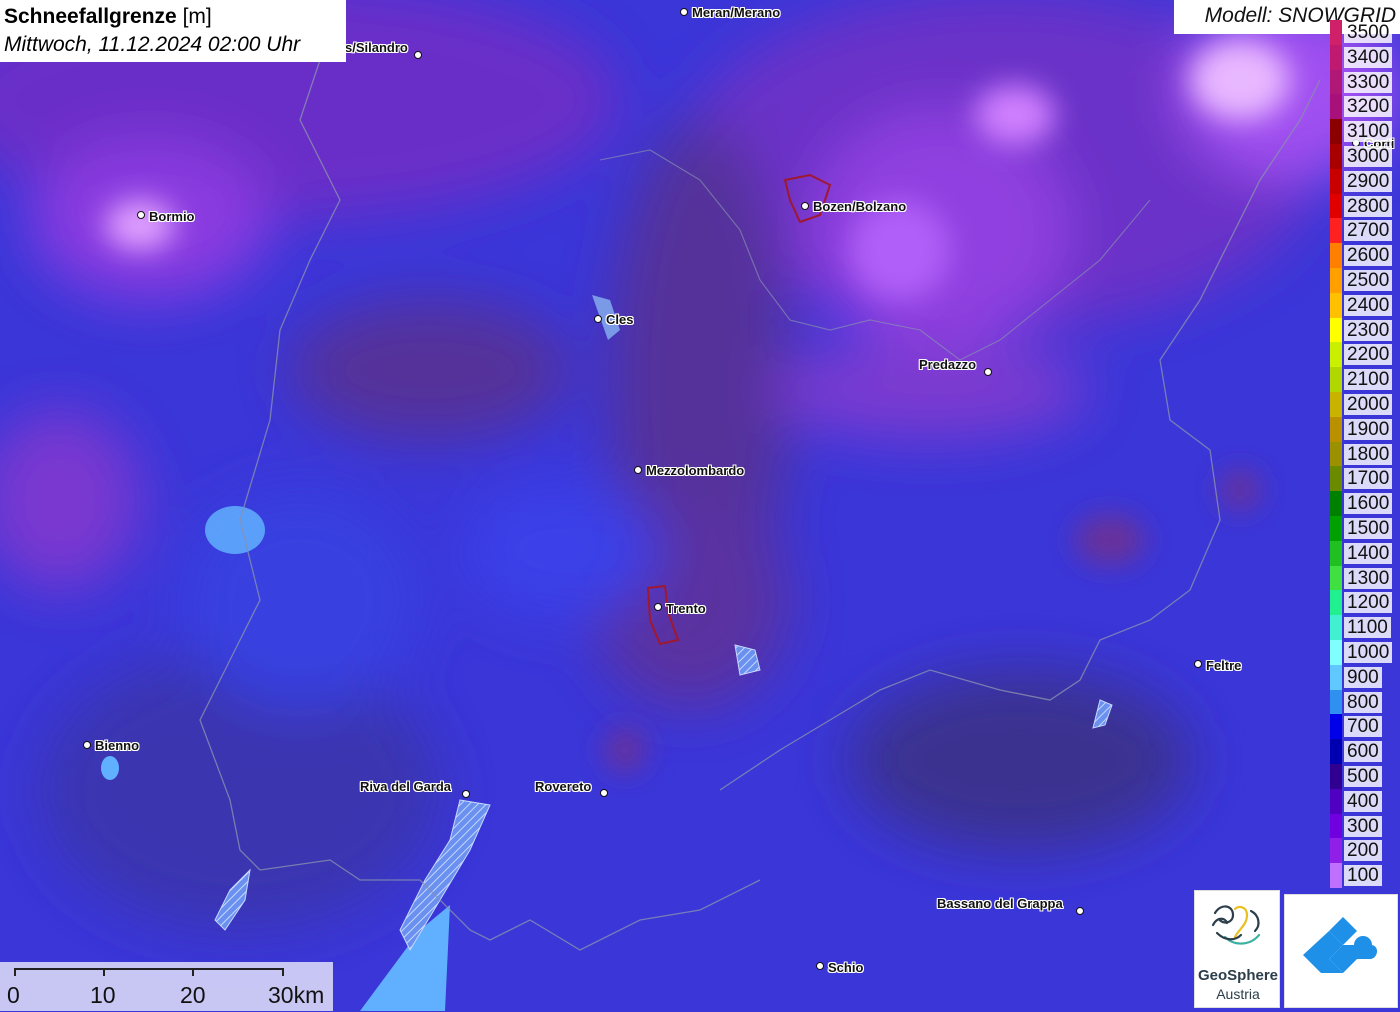 The height and width of the screenshot is (1012, 1400). What do you see at coordinates (1368, 231) in the screenshot?
I see `legend-label: 2700` at bounding box center [1368, 231].